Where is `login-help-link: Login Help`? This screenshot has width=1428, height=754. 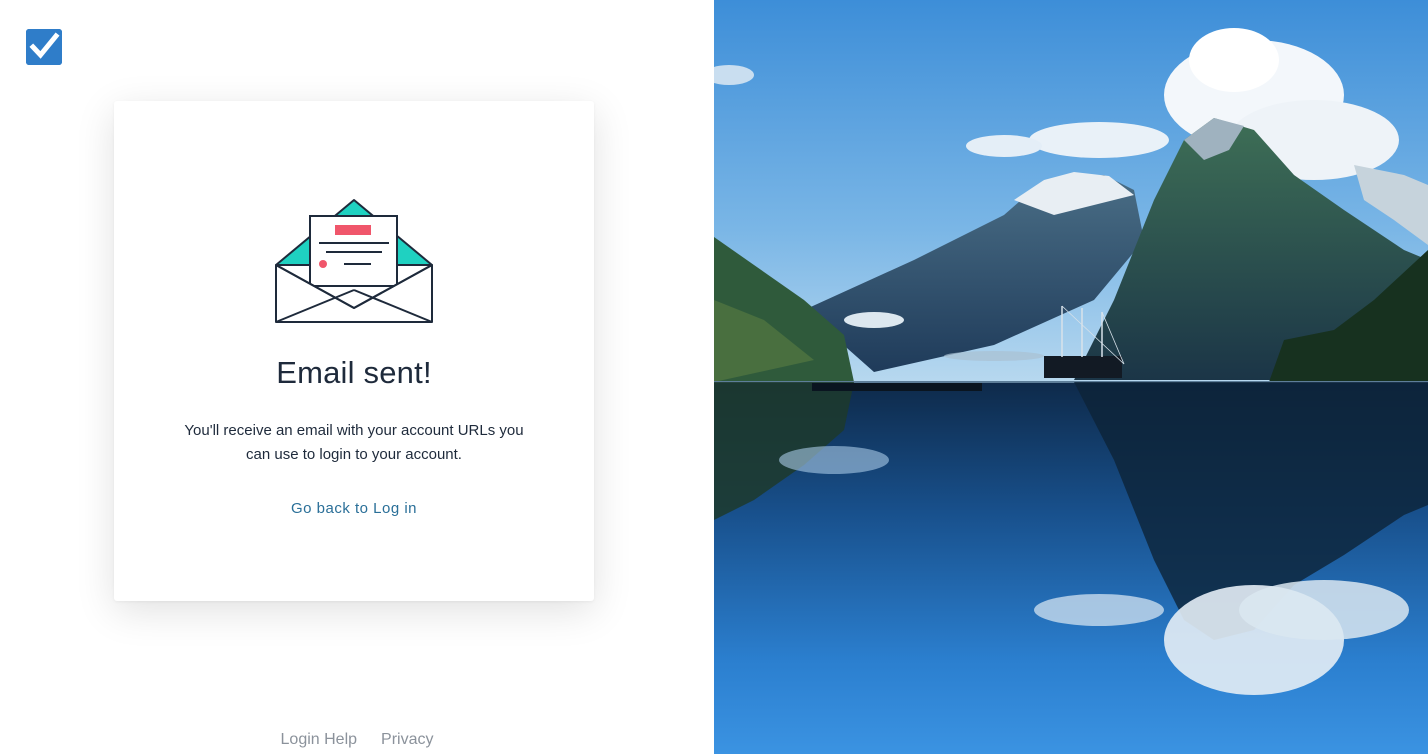
login-help-link: Login Help is located at coordinates (319, 740).